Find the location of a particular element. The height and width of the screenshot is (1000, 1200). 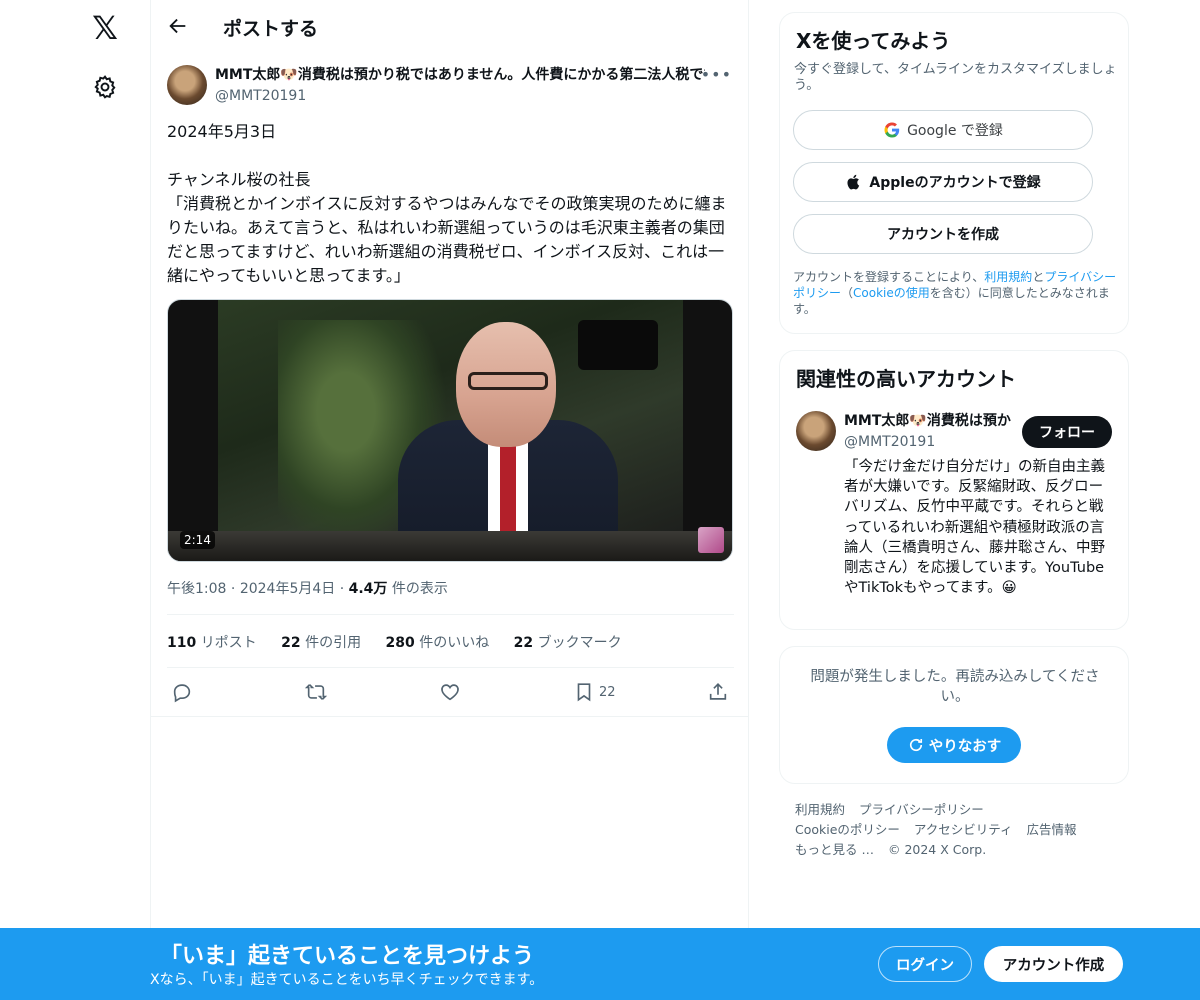

view-label: 件の表示 is located at coordinates (419, 589).